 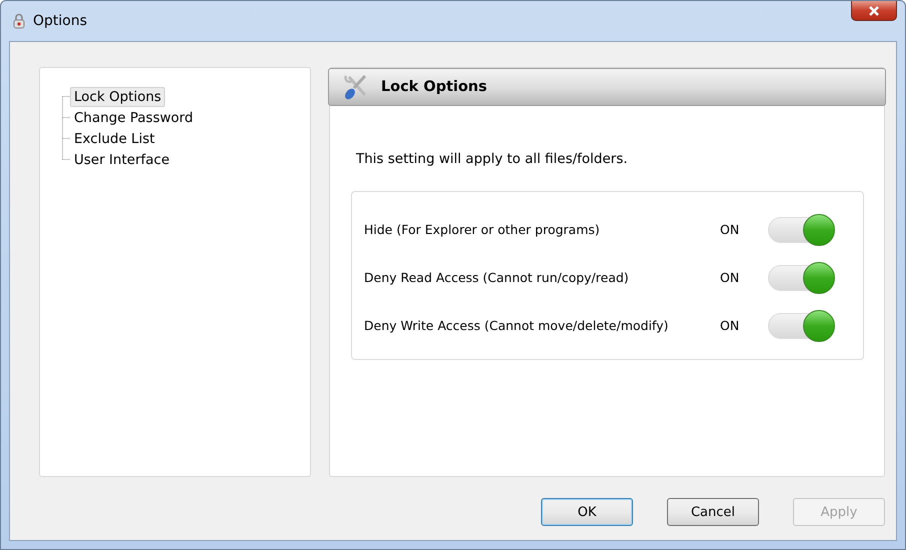 What do you see at coordinates (517, 325) in the screenshot?
I see `setting-label: Deny Write Access (Cannot move/delete/modify)` at bounding box center [517, 325].